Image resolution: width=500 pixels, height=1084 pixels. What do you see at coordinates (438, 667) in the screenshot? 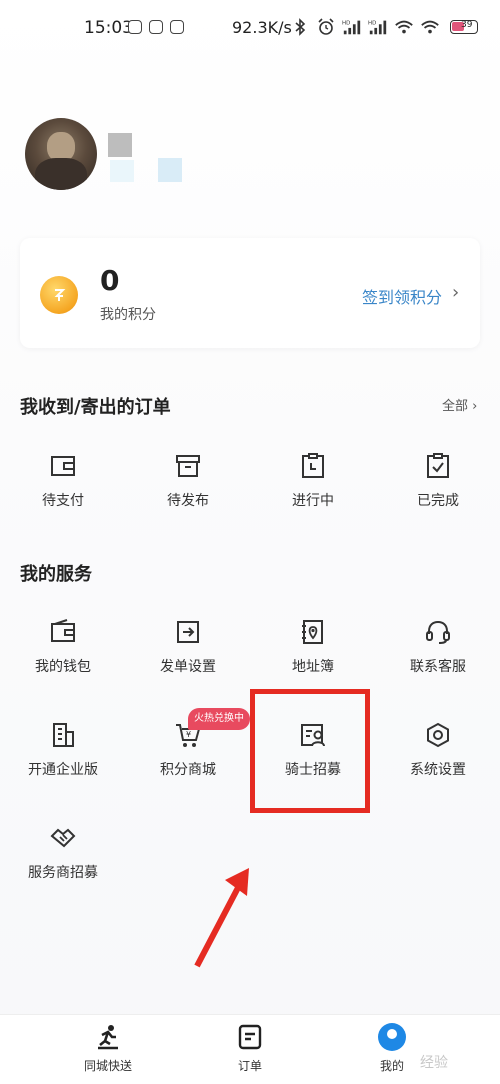
I see `service-label: 联系客服` at bounding box center [438, 667].